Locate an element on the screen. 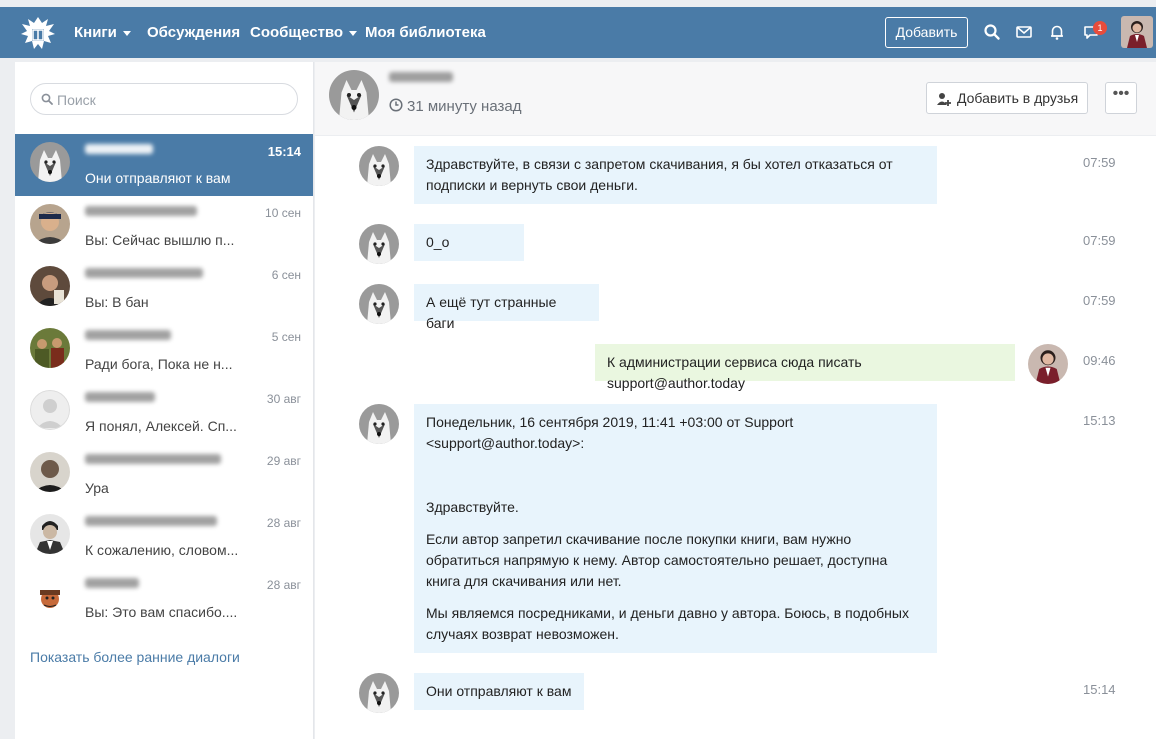 Image resolution: width=1156 pixels, height=739 pixels. dialog-preview: Они отправляют к вам is located at coordinates (158, 178).